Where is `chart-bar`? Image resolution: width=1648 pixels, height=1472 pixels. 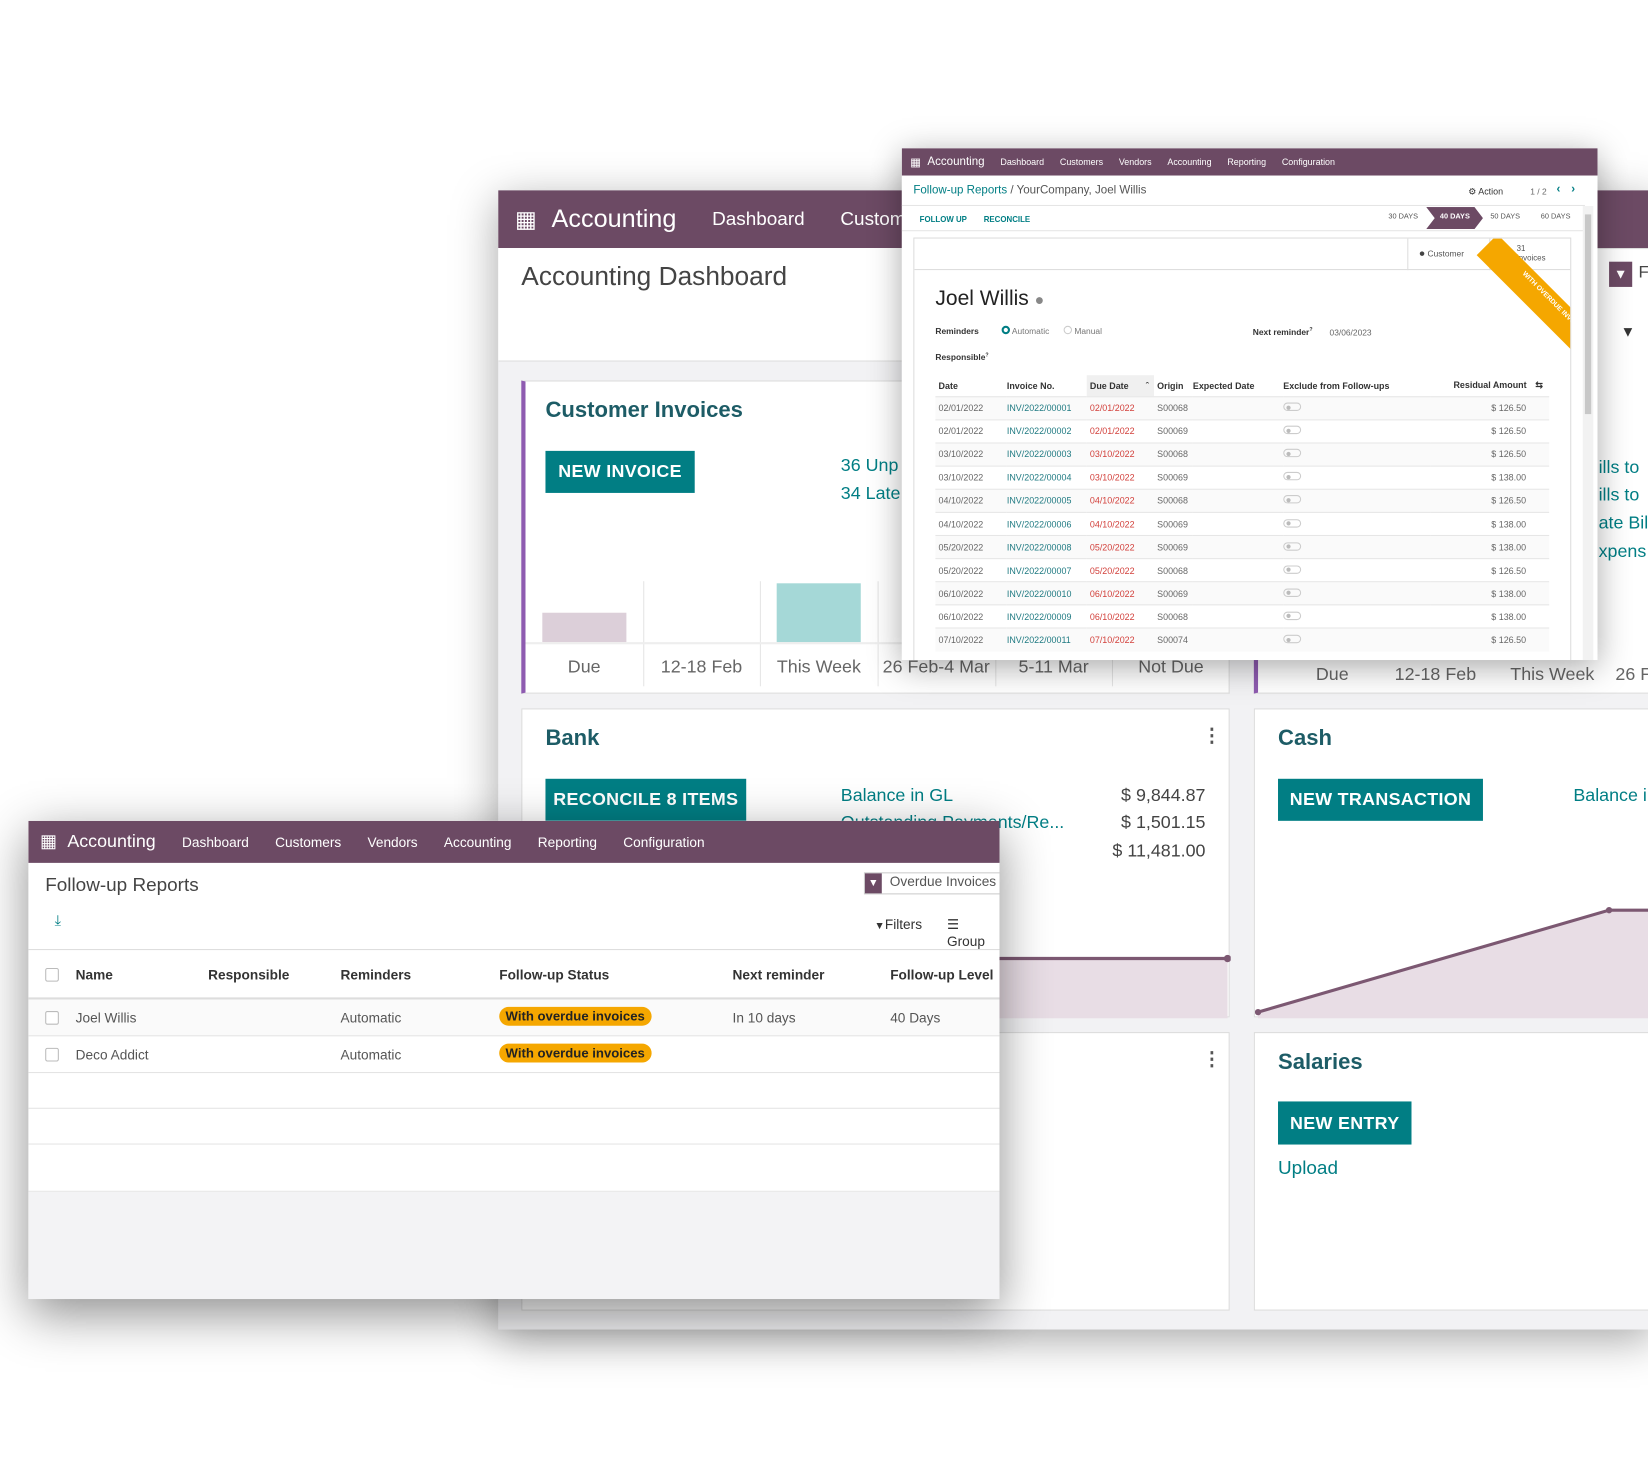 chart-bar is located at coordinates (819, 613).